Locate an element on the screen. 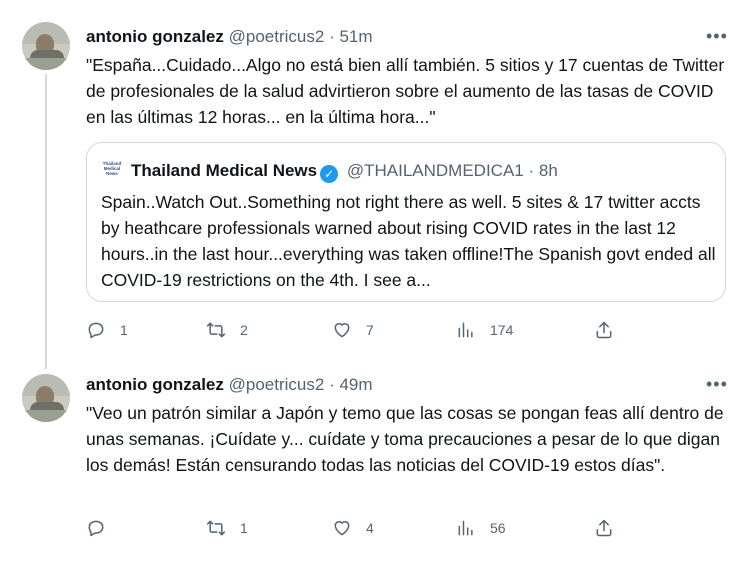  quote-author-handle: @THAILANDMEDICA1 is located at coordinates (435, 170).